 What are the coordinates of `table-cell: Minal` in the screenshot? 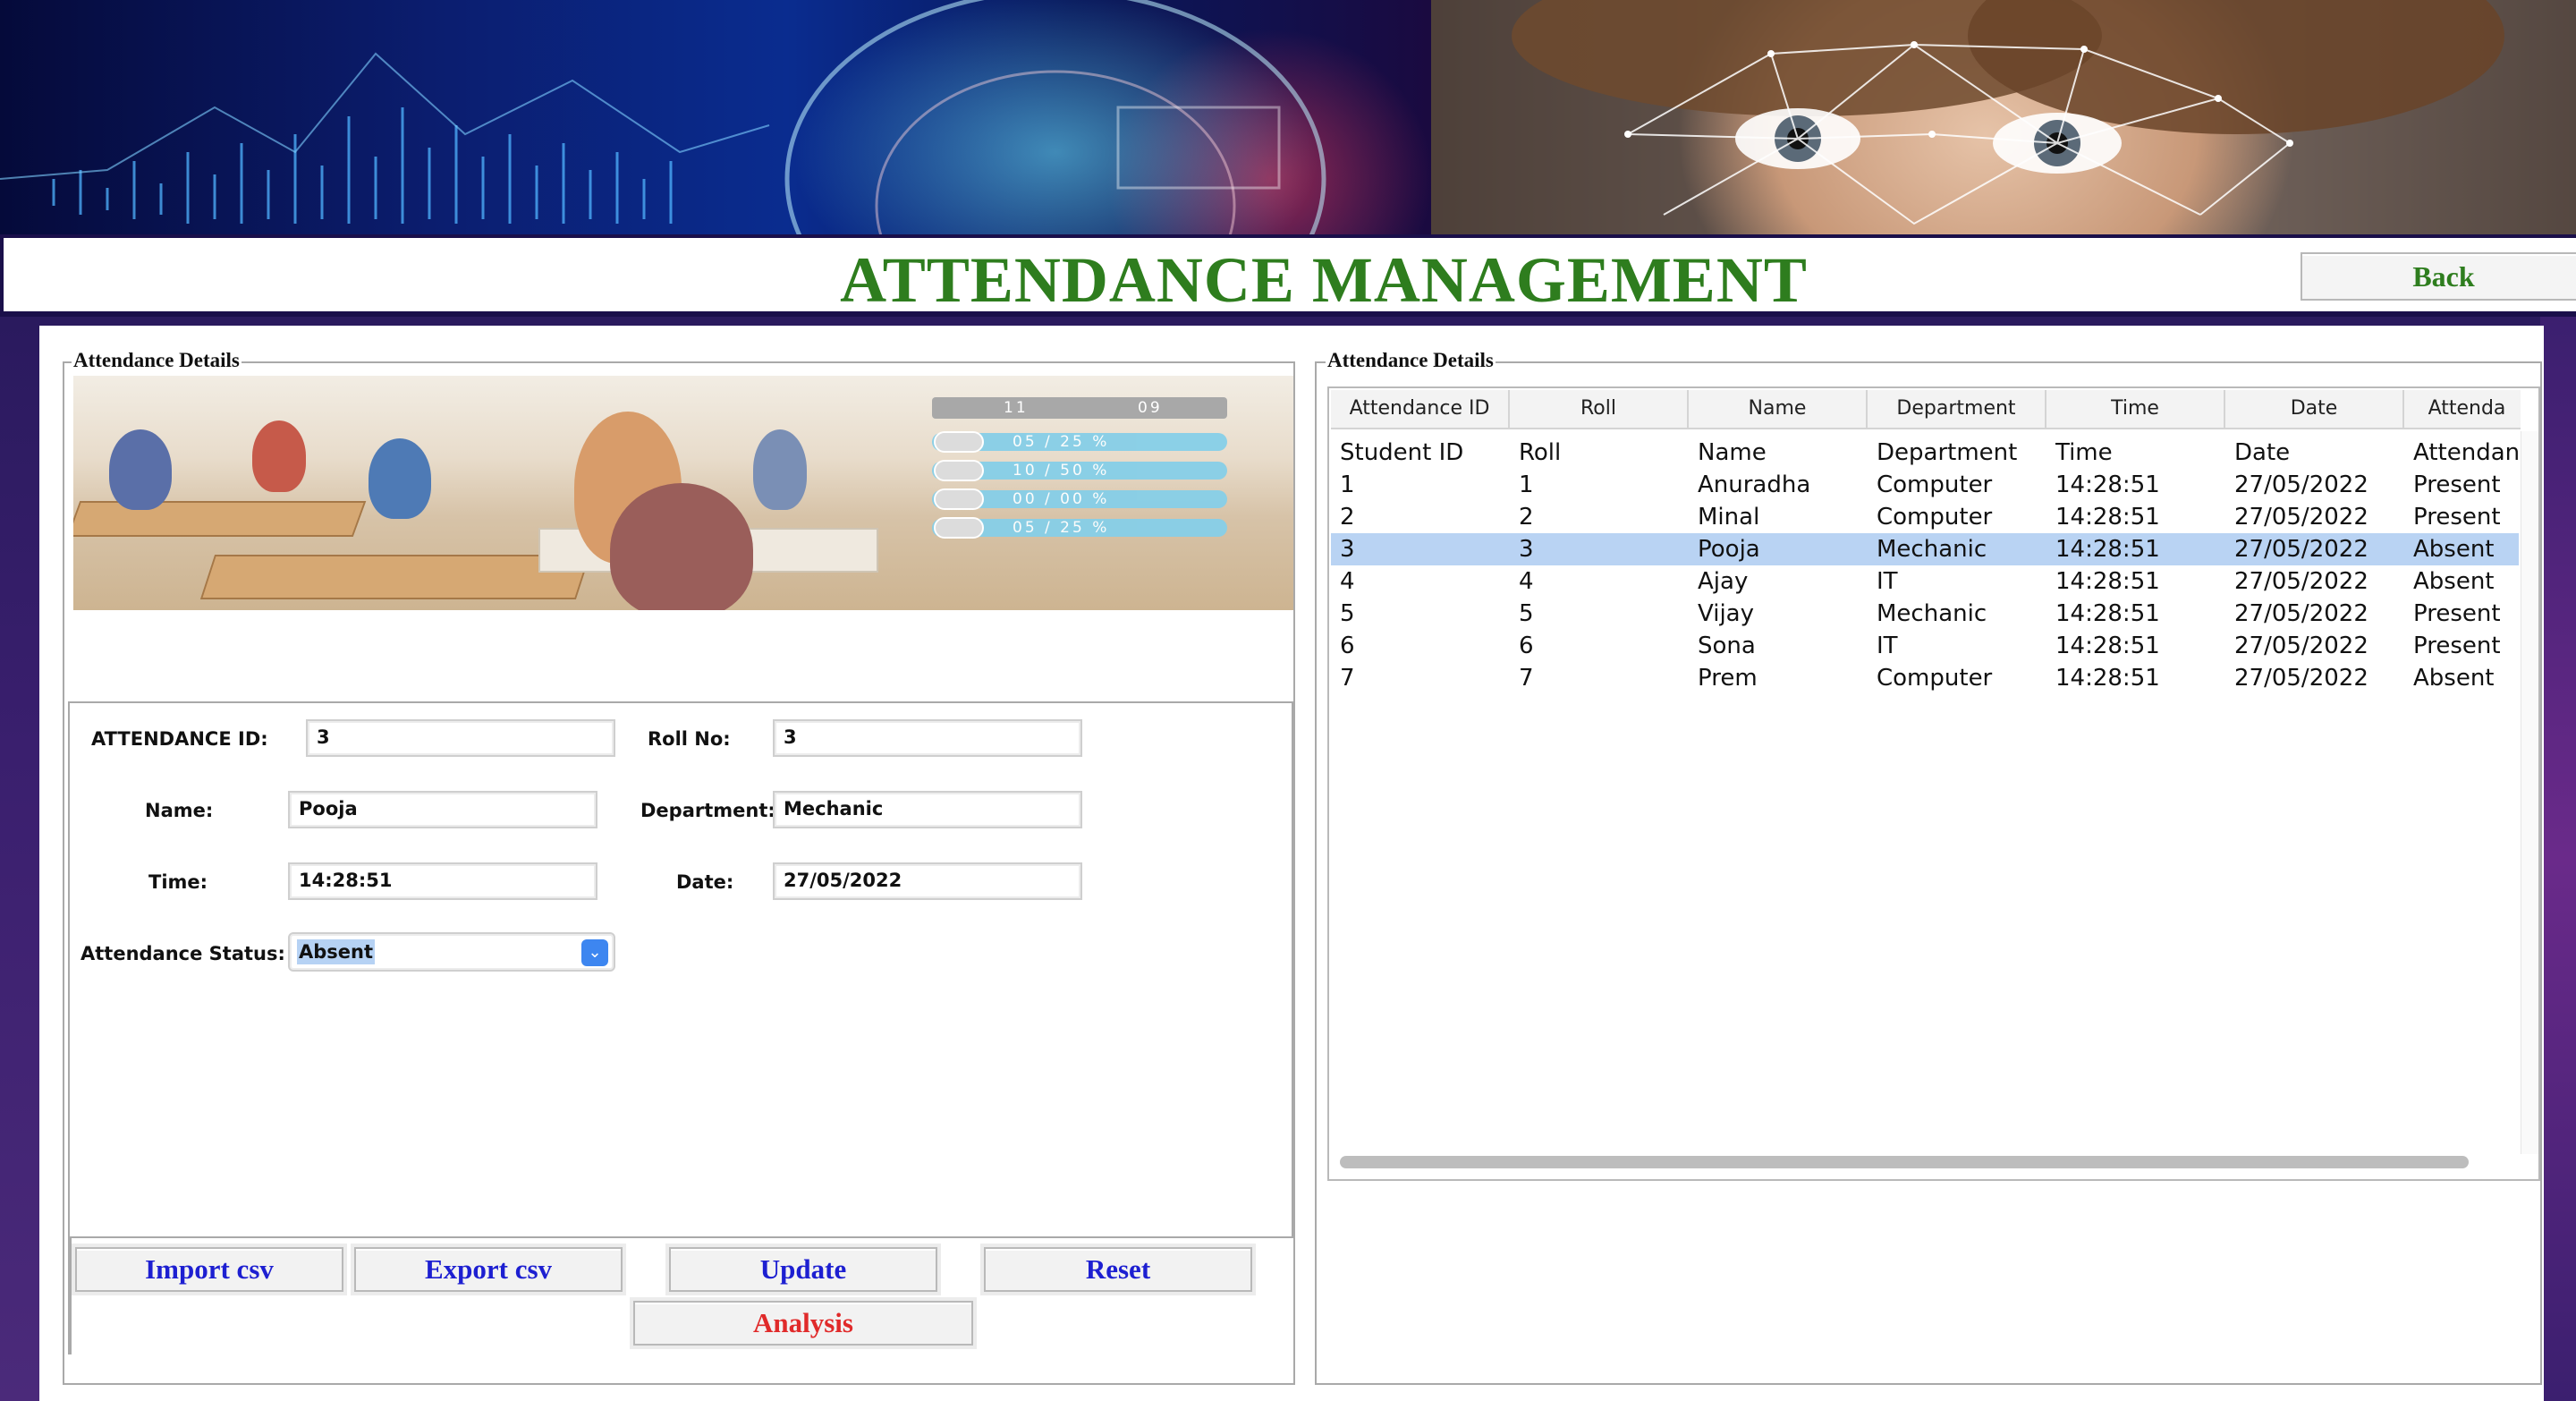 It's located at (1729, 517).